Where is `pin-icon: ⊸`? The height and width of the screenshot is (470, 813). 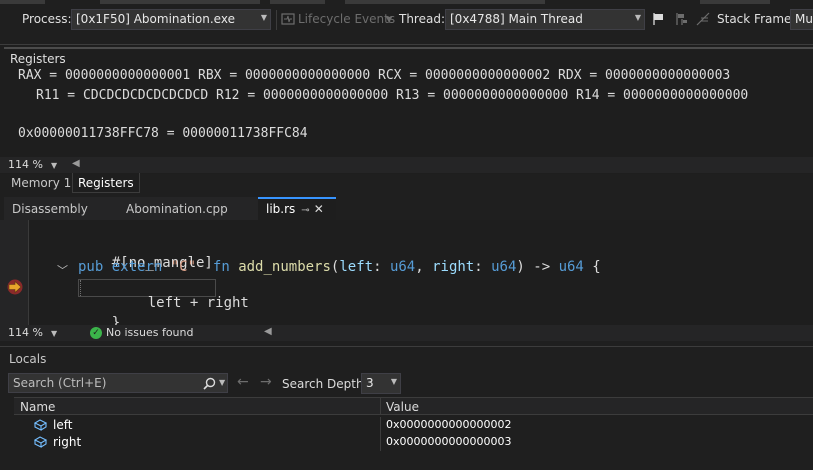
pin-icon: ⊸ is located at coordinates (305, 210).